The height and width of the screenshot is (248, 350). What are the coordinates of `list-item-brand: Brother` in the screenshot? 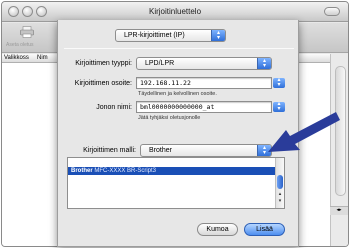 It's located at (82, 171).